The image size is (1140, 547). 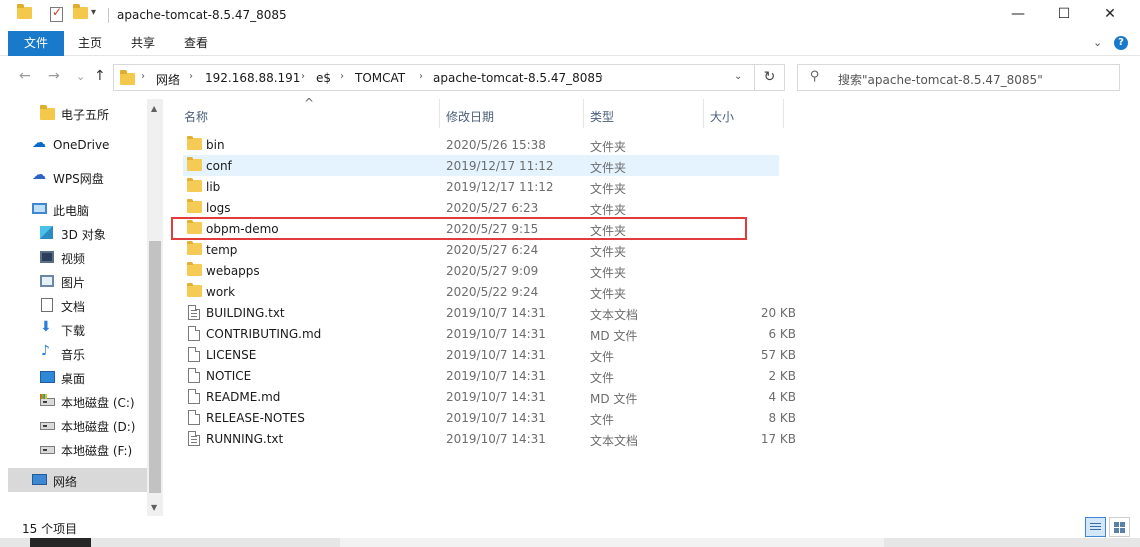 What do you see at coordinates (1121, 43) in the screenshot?
I see `help-icon: ?` at bounding box center [1121, 43].